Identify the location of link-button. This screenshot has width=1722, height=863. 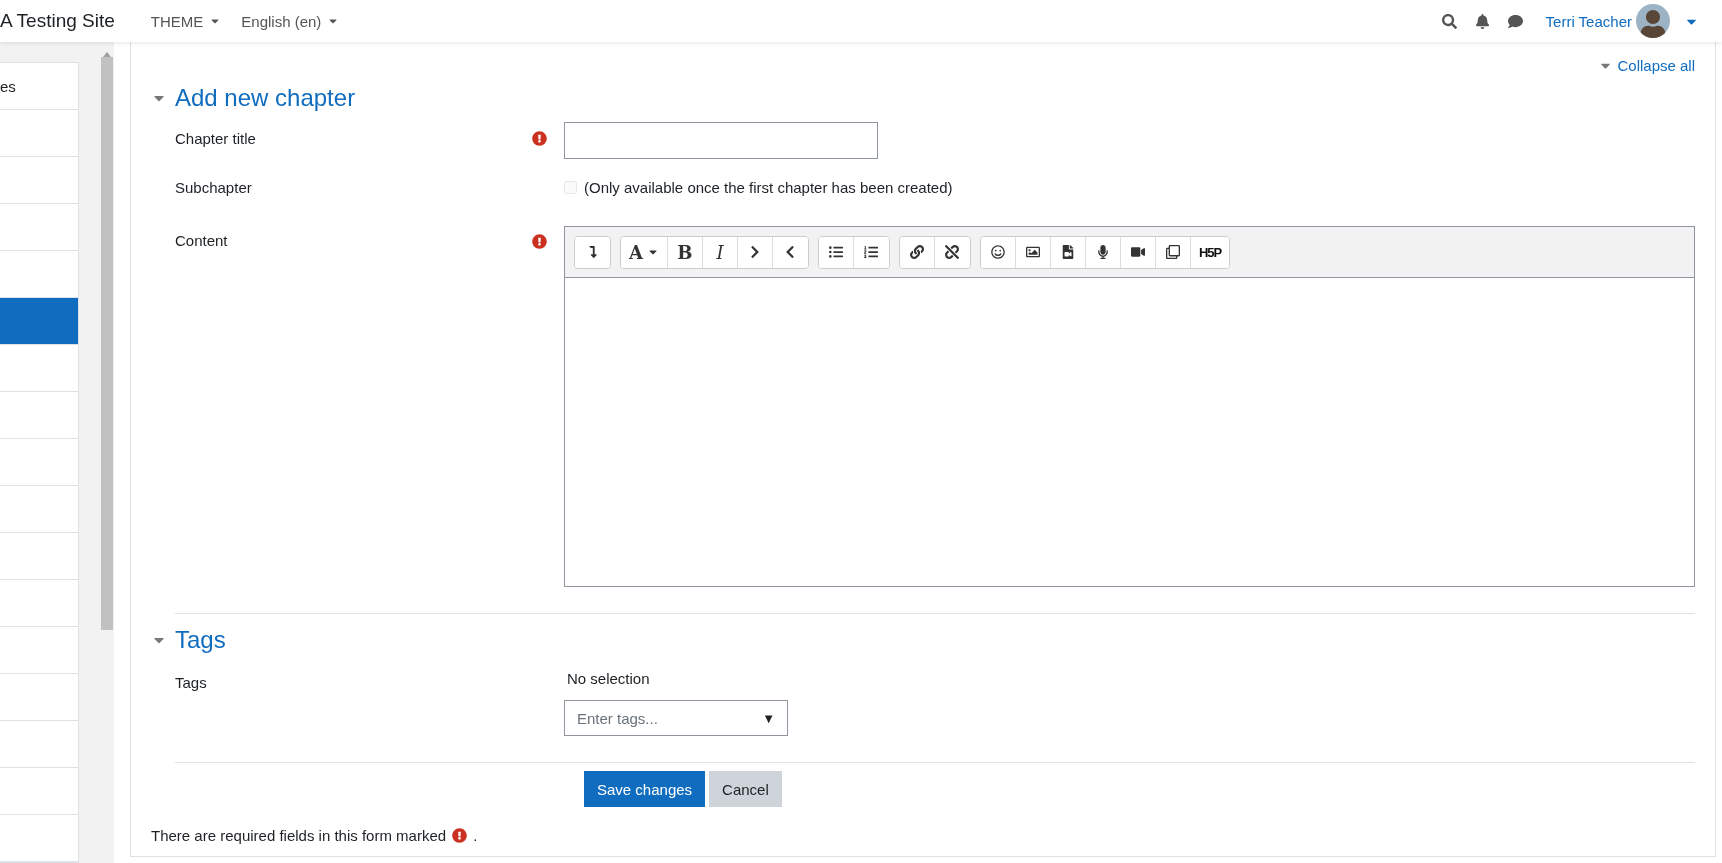
(917, 252).